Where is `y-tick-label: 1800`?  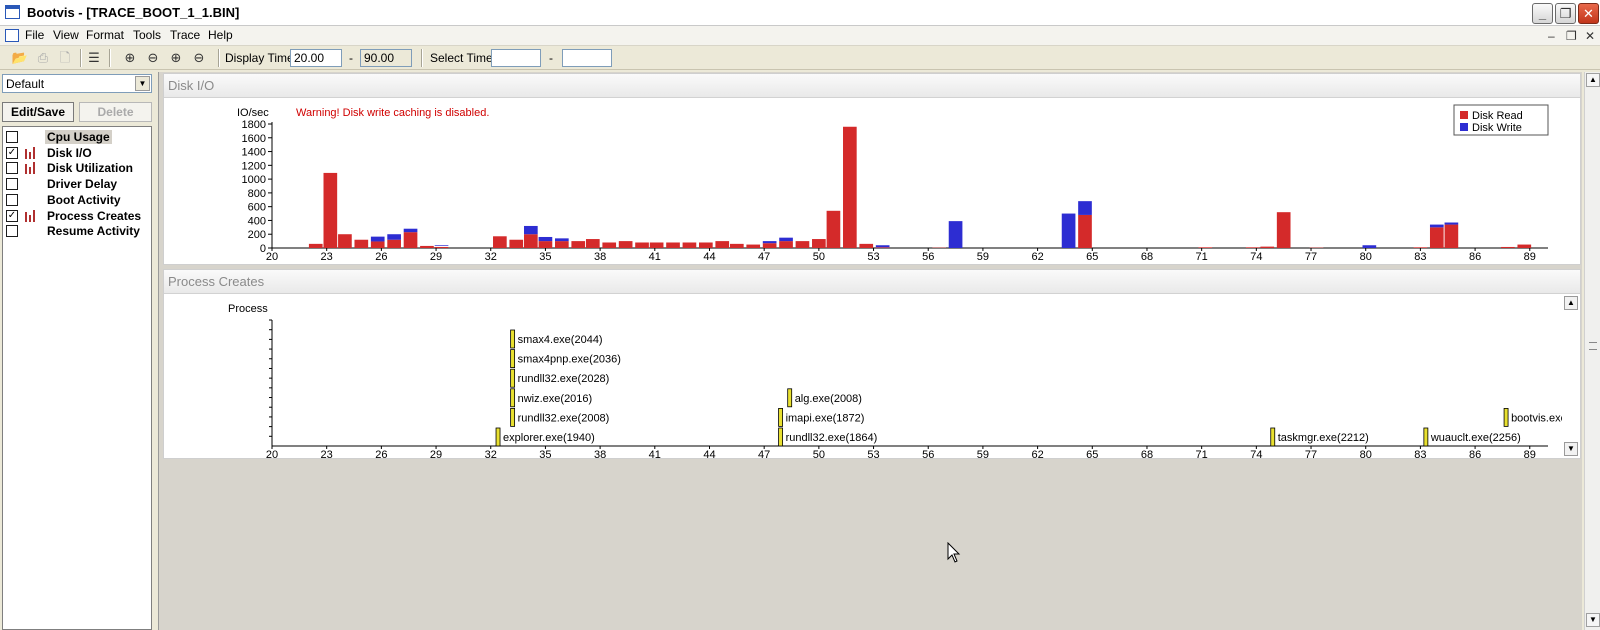 y-tick-label: 1800 is located at coordinates (254, 125).